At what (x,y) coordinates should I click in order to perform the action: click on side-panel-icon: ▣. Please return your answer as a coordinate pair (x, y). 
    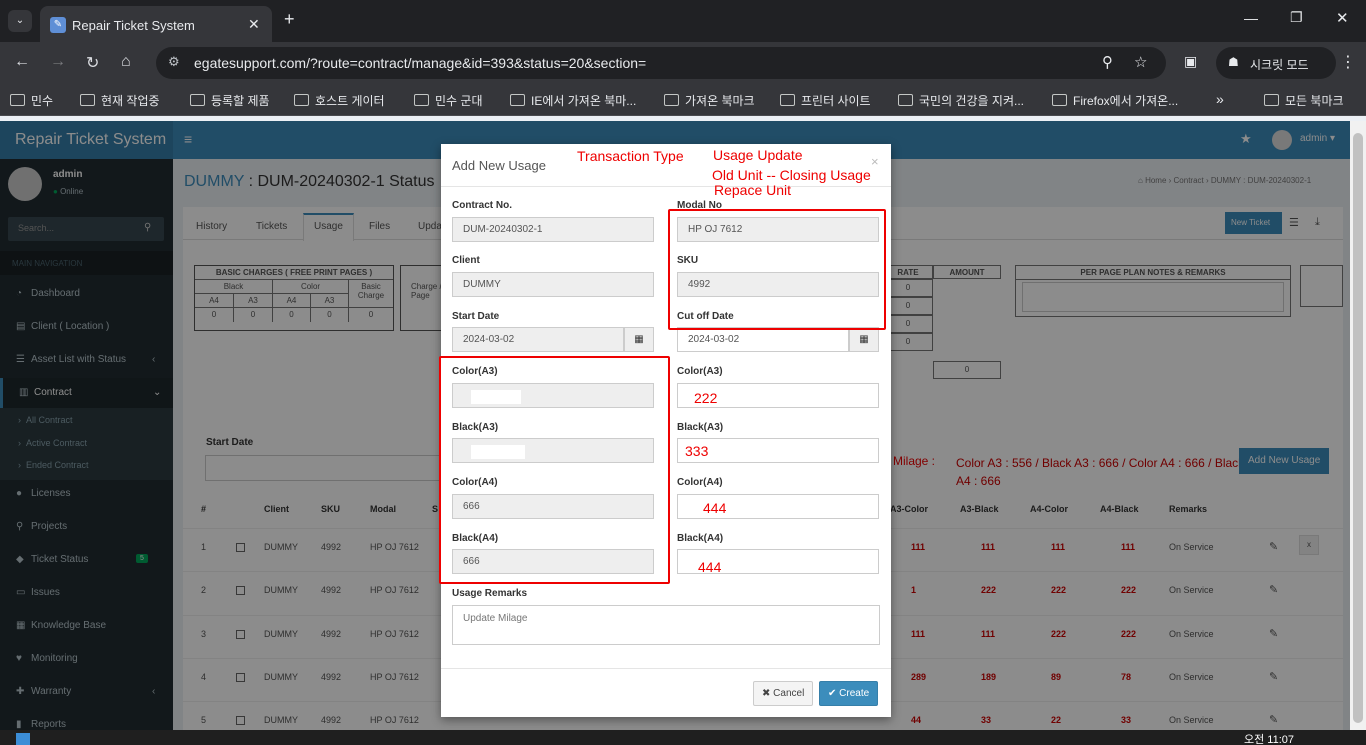
    Looking at the image, I should click on (1190, 61).